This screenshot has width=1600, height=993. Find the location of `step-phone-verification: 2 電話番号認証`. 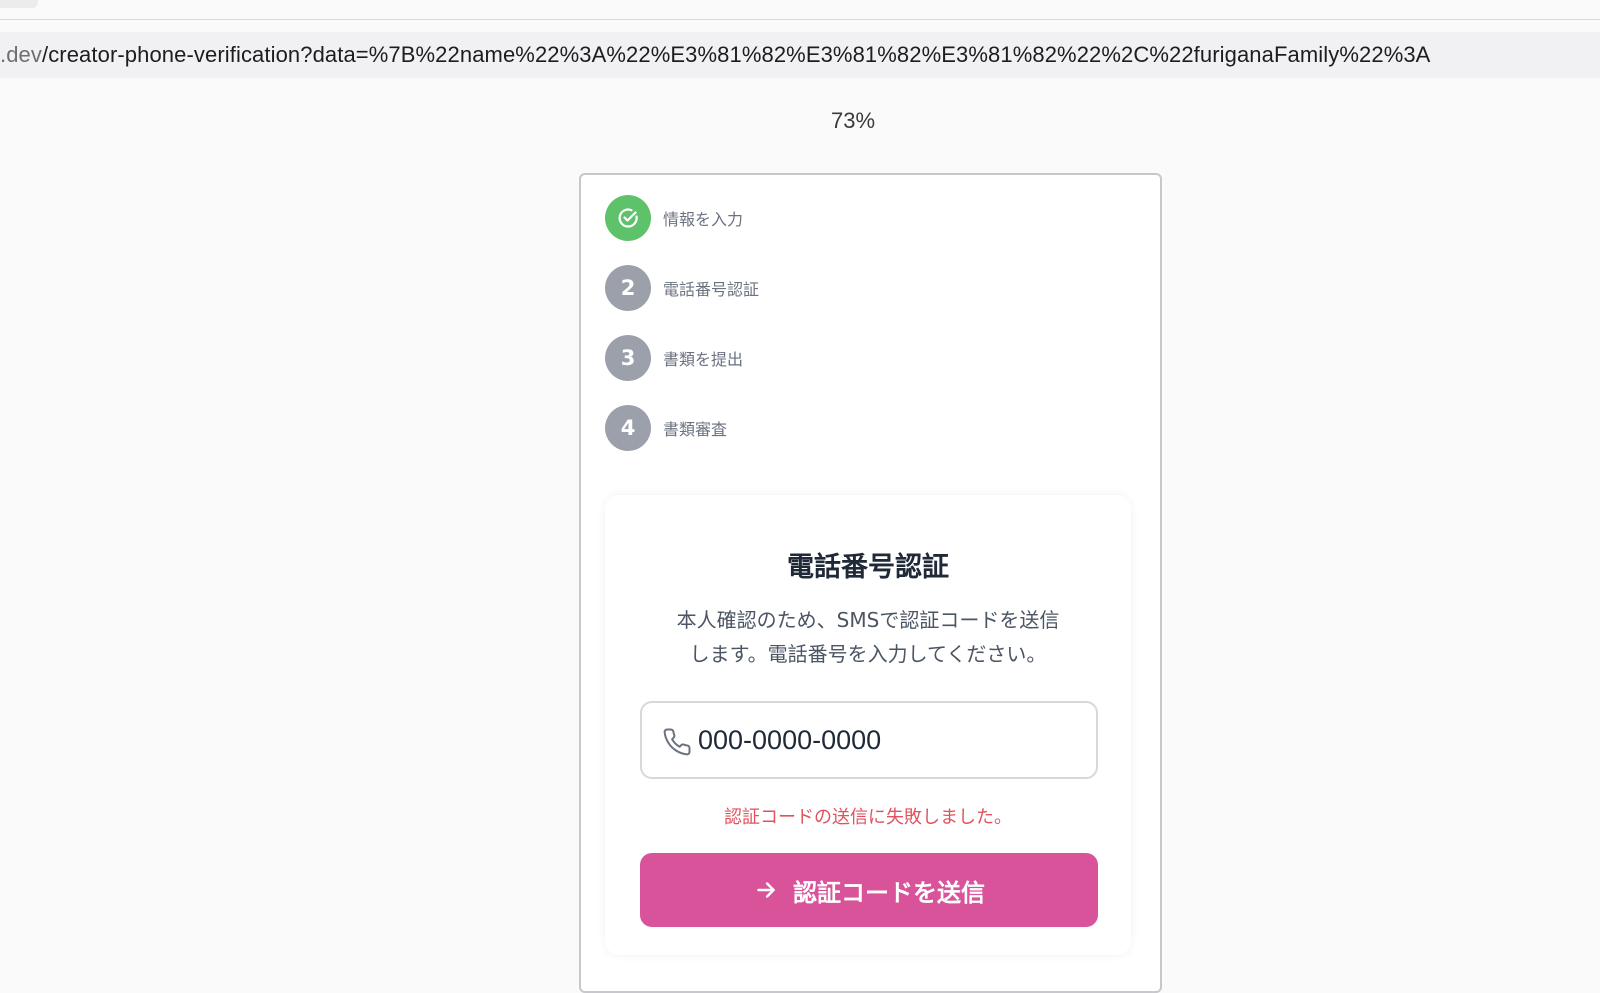

step-phone-verification: 2 電話番号認証 is located at coordinates (682, 288).